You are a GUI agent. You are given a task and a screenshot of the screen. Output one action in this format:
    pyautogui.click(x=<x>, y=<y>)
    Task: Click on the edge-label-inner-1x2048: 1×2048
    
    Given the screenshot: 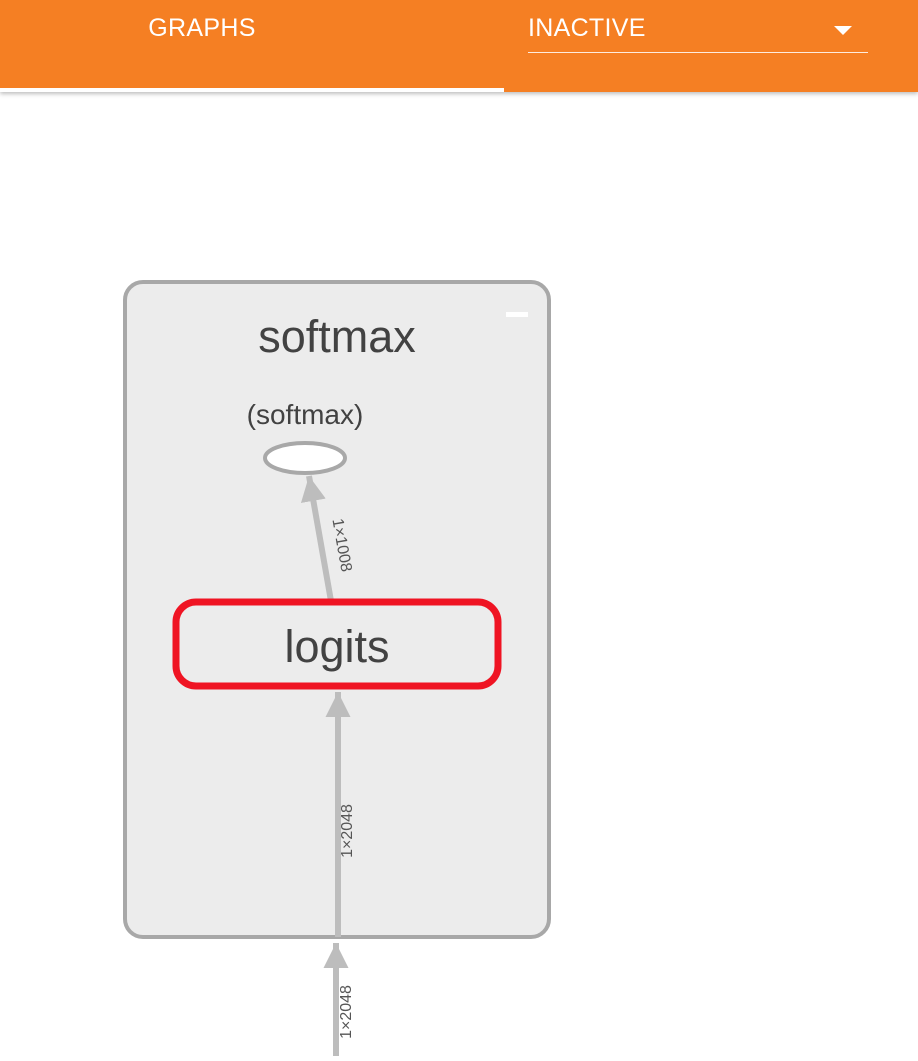 What is the action you would take?
    pyautogui.click(x=347, y=831)
    